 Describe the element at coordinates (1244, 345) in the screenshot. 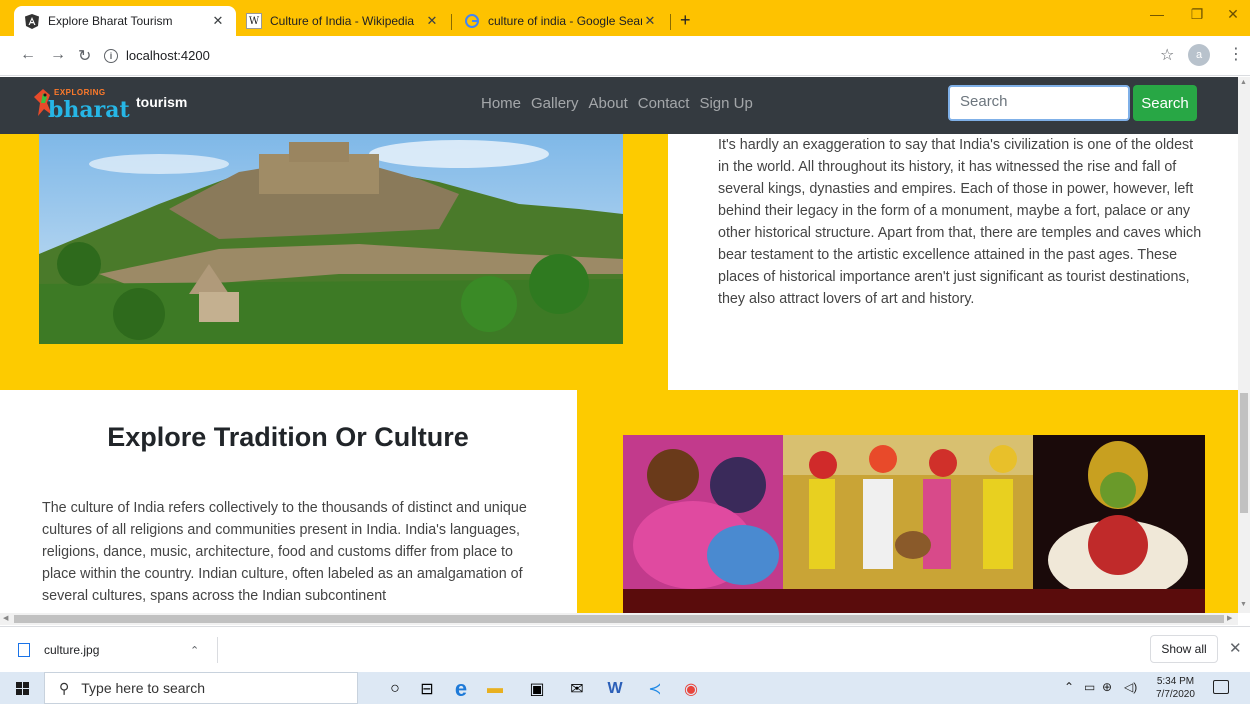

I see `vertical-scrollbar: ▲ ▼` at that location.